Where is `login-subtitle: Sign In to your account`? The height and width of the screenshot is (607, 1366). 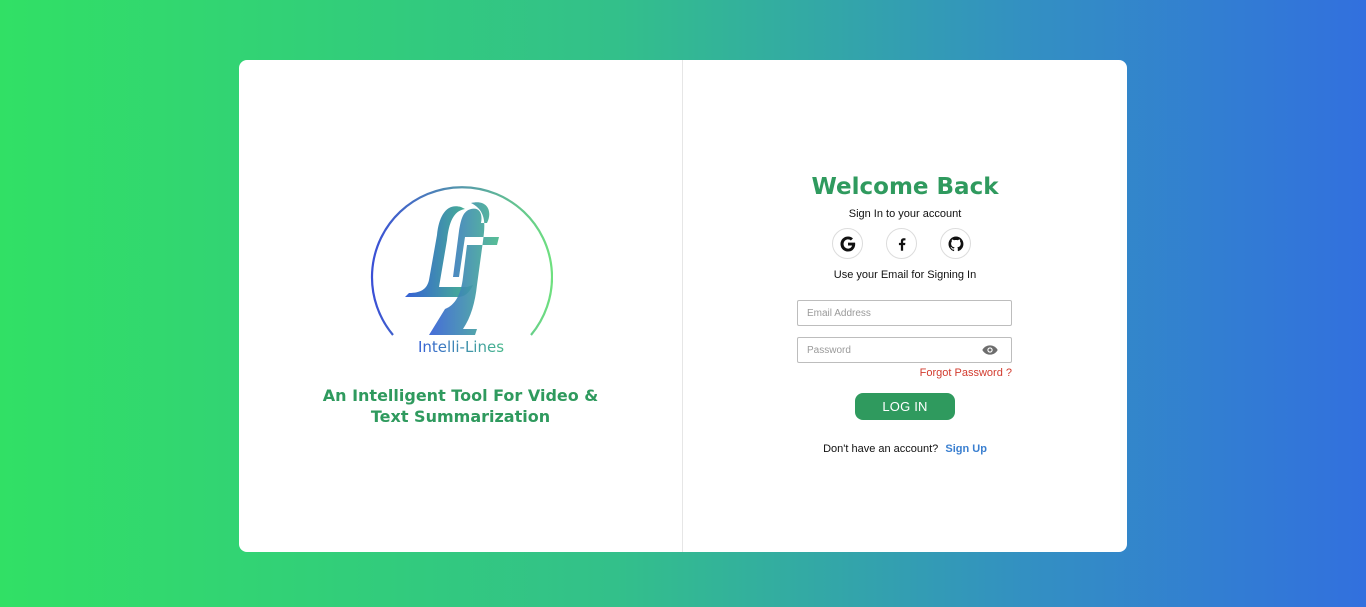 login-subtitle: Sign In to your account is located at coordinates (905, 214).